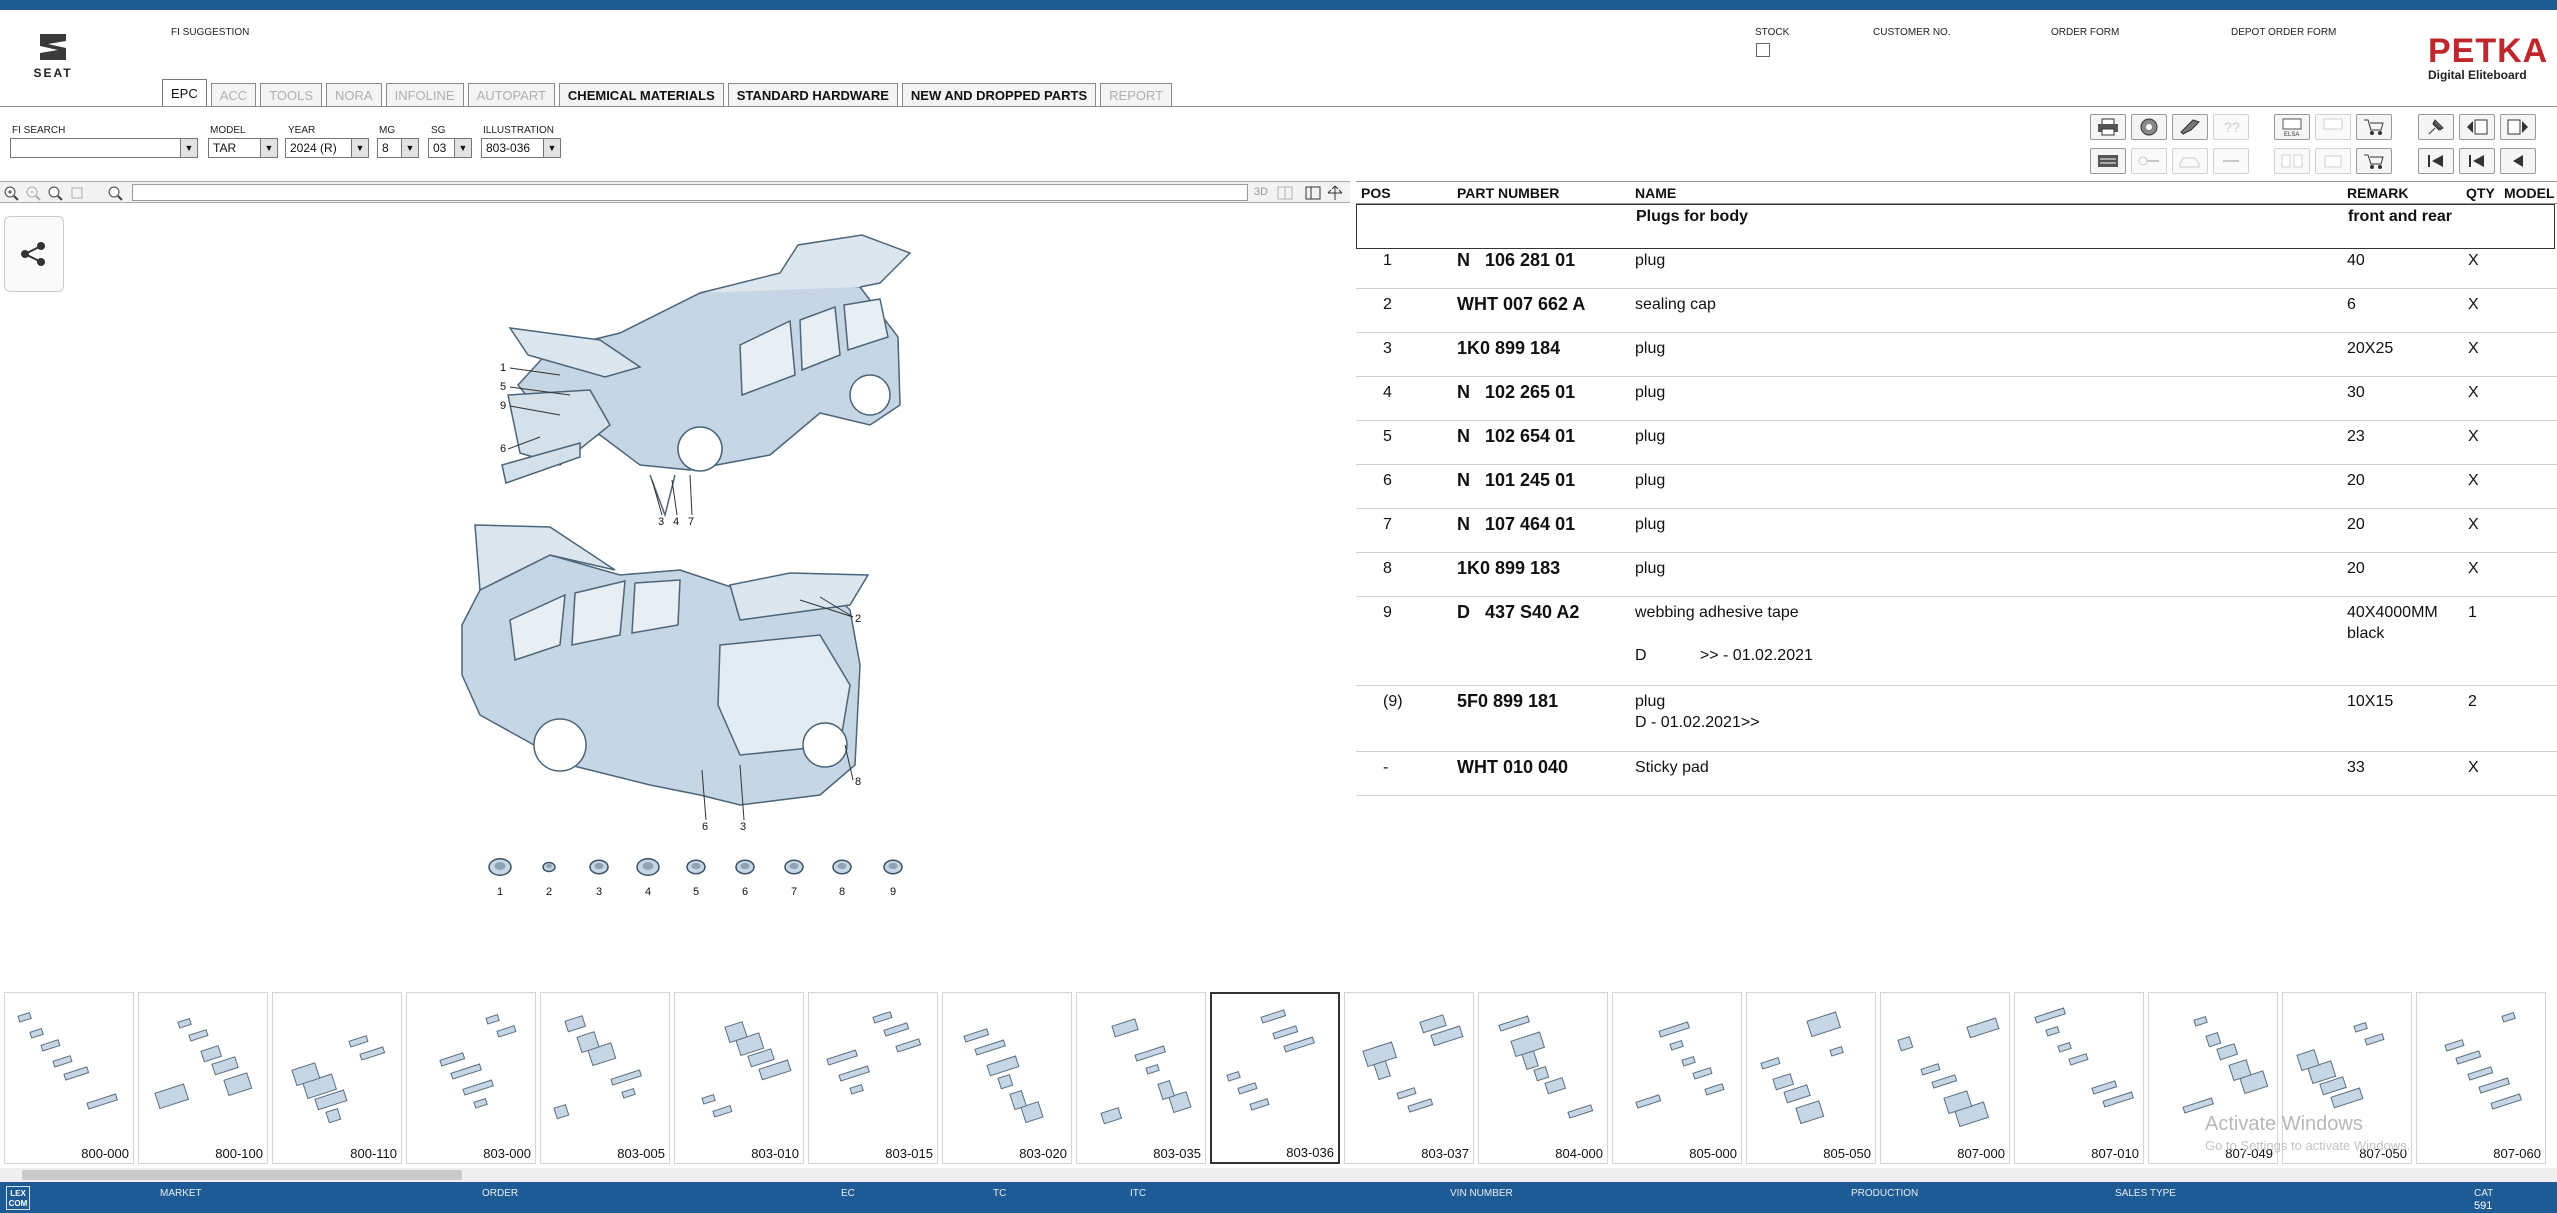 This screenshot has width=2557, height=1213. What do you see at coordinates (2529, 193) in the screenshot?
I see `col-model: MODEL` at bounding box center [2529, 193].